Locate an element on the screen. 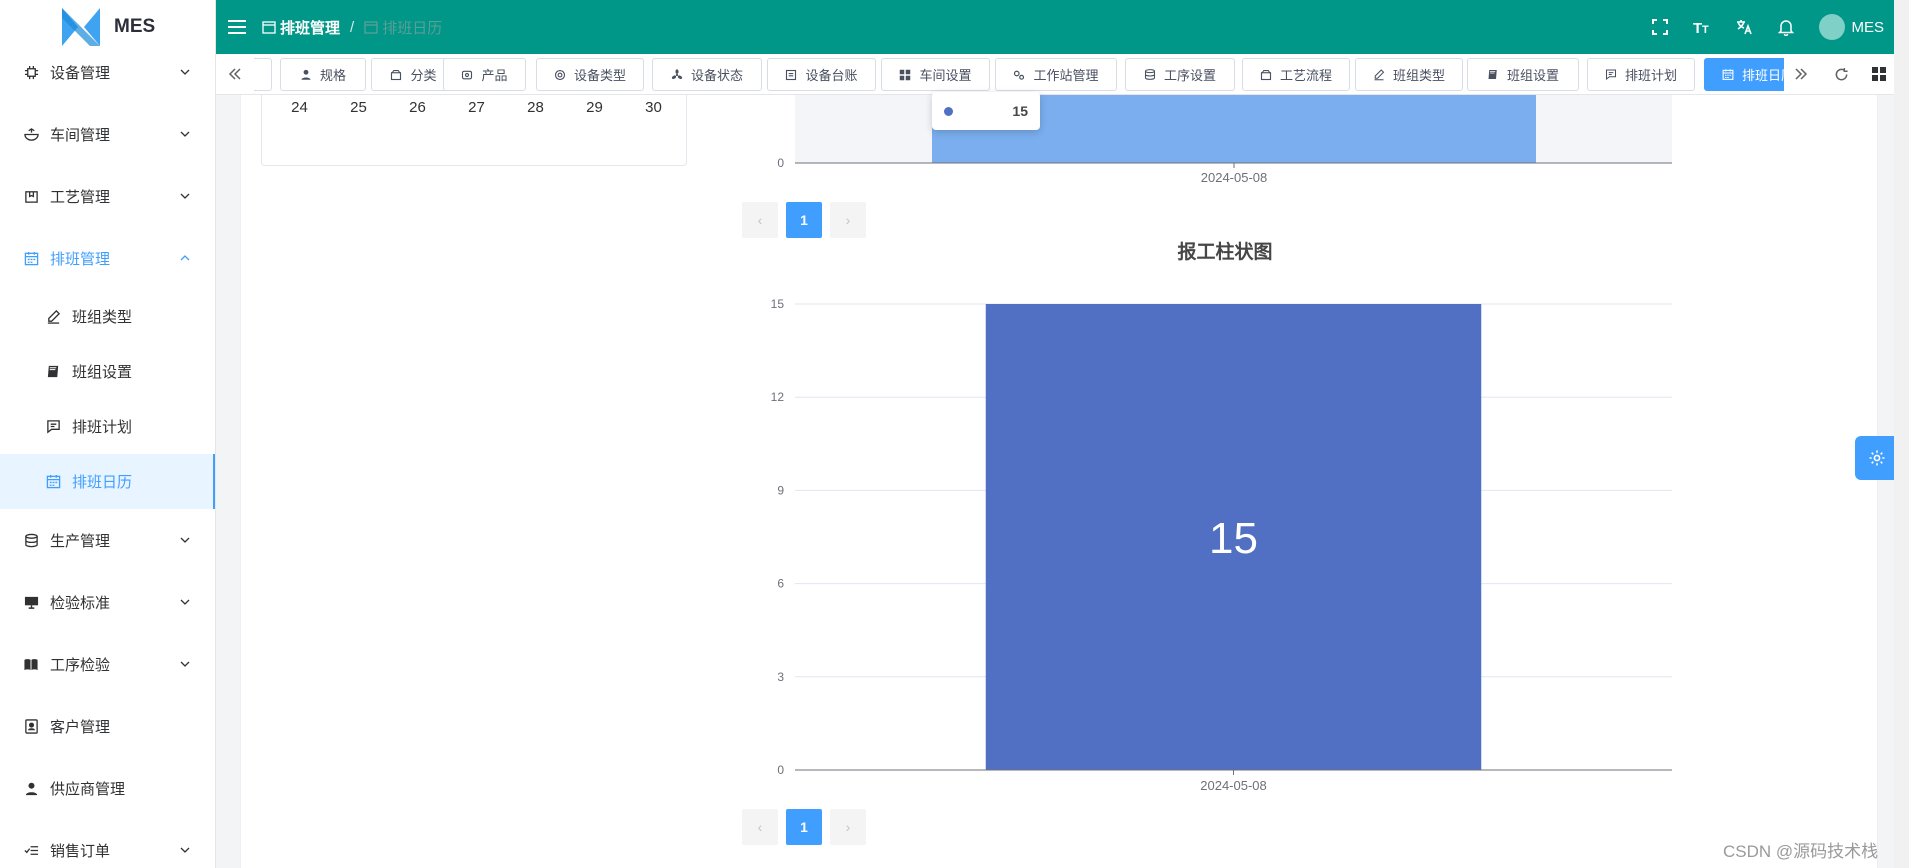 This screenshot has height=868, width=1909. y-tick-label: 15 is located at coordinates (778, 304).